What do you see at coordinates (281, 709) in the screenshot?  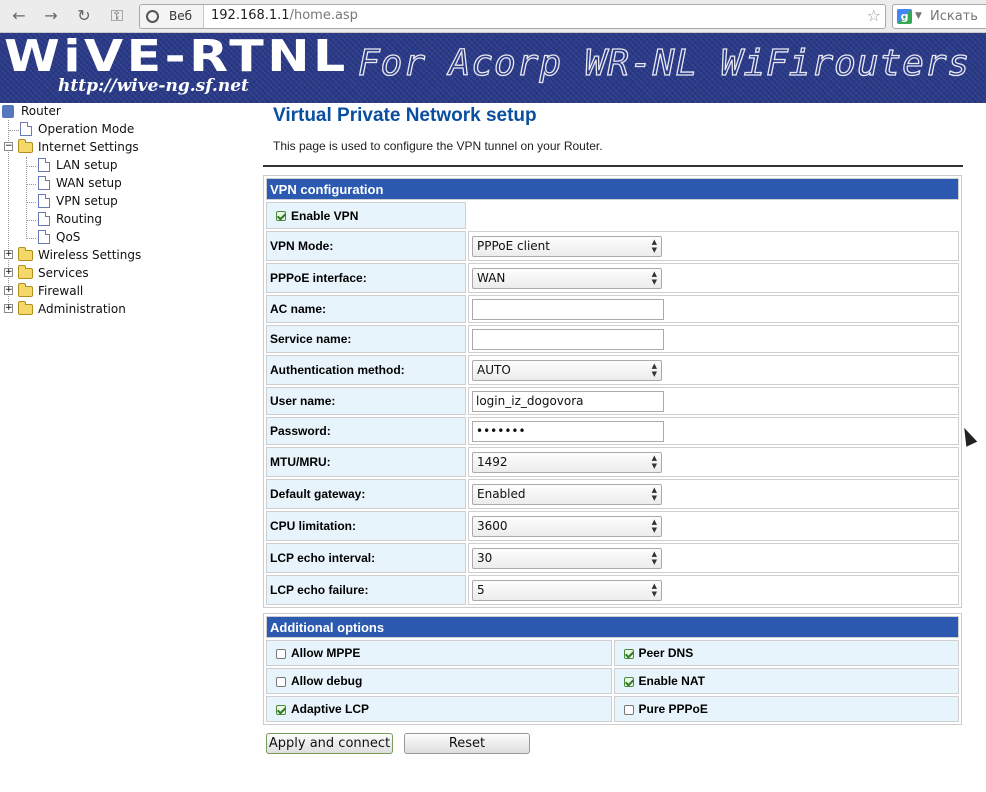 I see `adaptive-lcp-checkbox` at bounding box center [281, 709].